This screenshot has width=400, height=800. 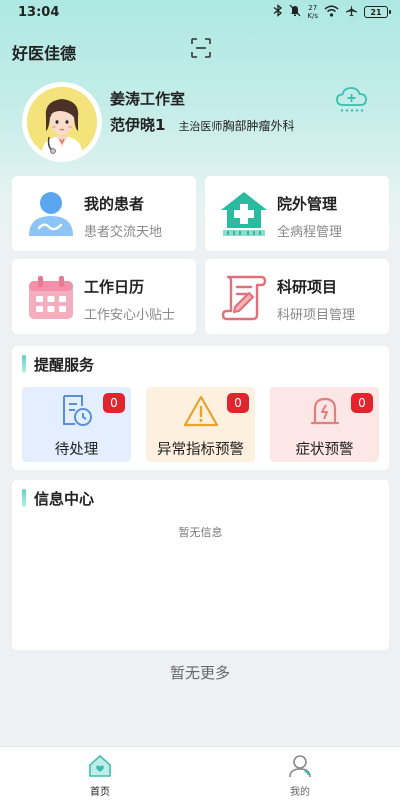 What do you see at coordinates (377, 12) in the screenshot?
I see `battery-indicator: 21` at bounding box center [377, 12].